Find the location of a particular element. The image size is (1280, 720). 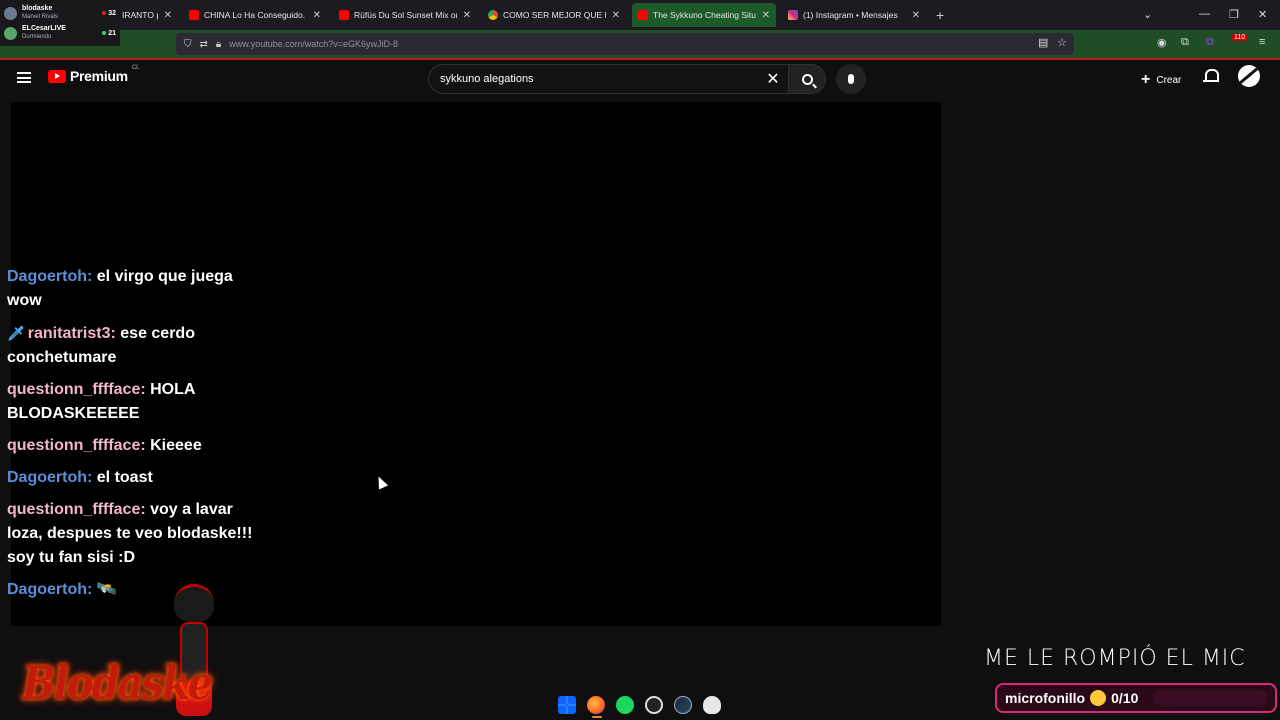

tab-title: COMO SER MEJOR QUE NETAN is located at coordinates (554, 15).